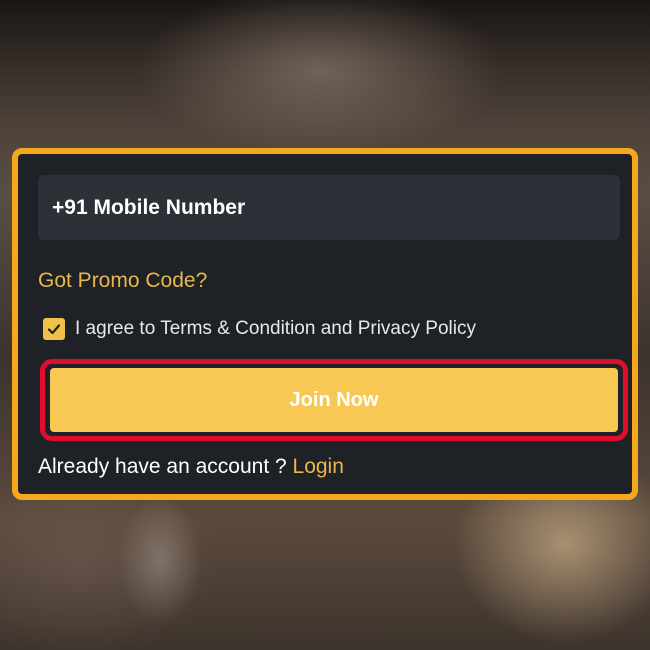  I want to click on join-now-button: Join Now, so click(334, 400).